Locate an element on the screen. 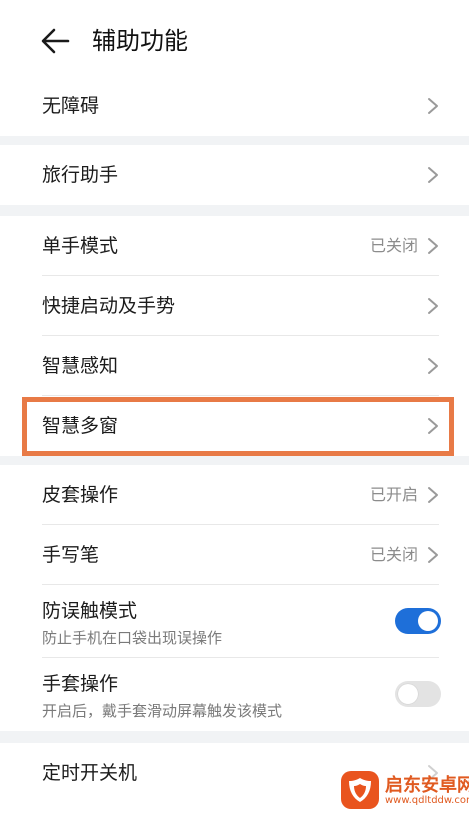 The image size is (469, 820). watermark: 启东安卓网 www.qdltddw.com is located at coordinates (405, 791).